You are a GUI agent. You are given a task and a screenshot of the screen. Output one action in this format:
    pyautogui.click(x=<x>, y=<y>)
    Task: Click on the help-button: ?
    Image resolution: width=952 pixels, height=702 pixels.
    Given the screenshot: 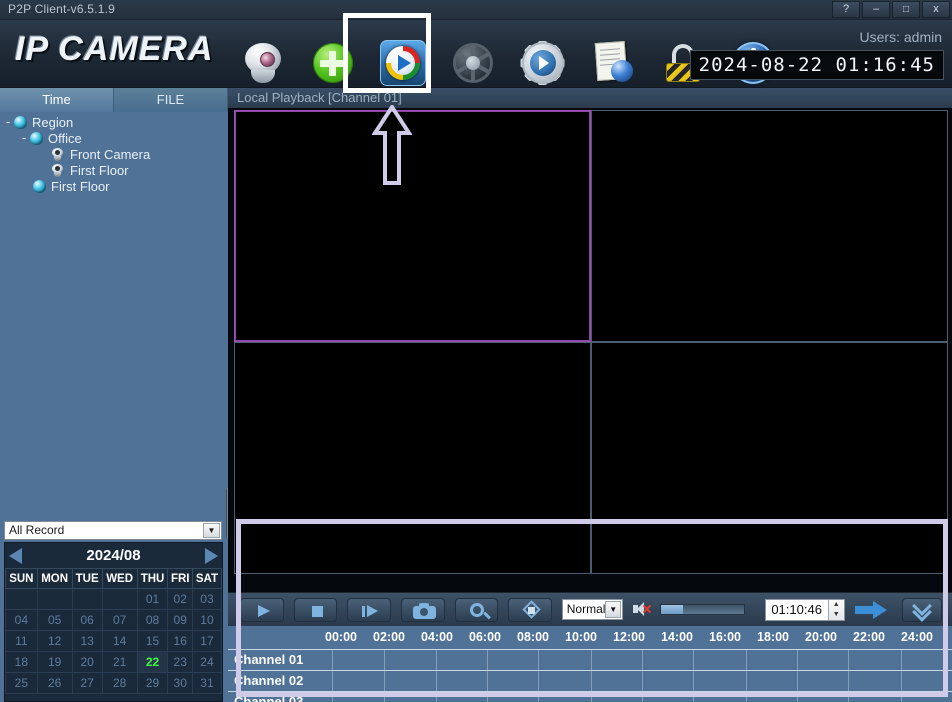 What is the action you would take?
    pyautogui.click(x=846, y=9)
    